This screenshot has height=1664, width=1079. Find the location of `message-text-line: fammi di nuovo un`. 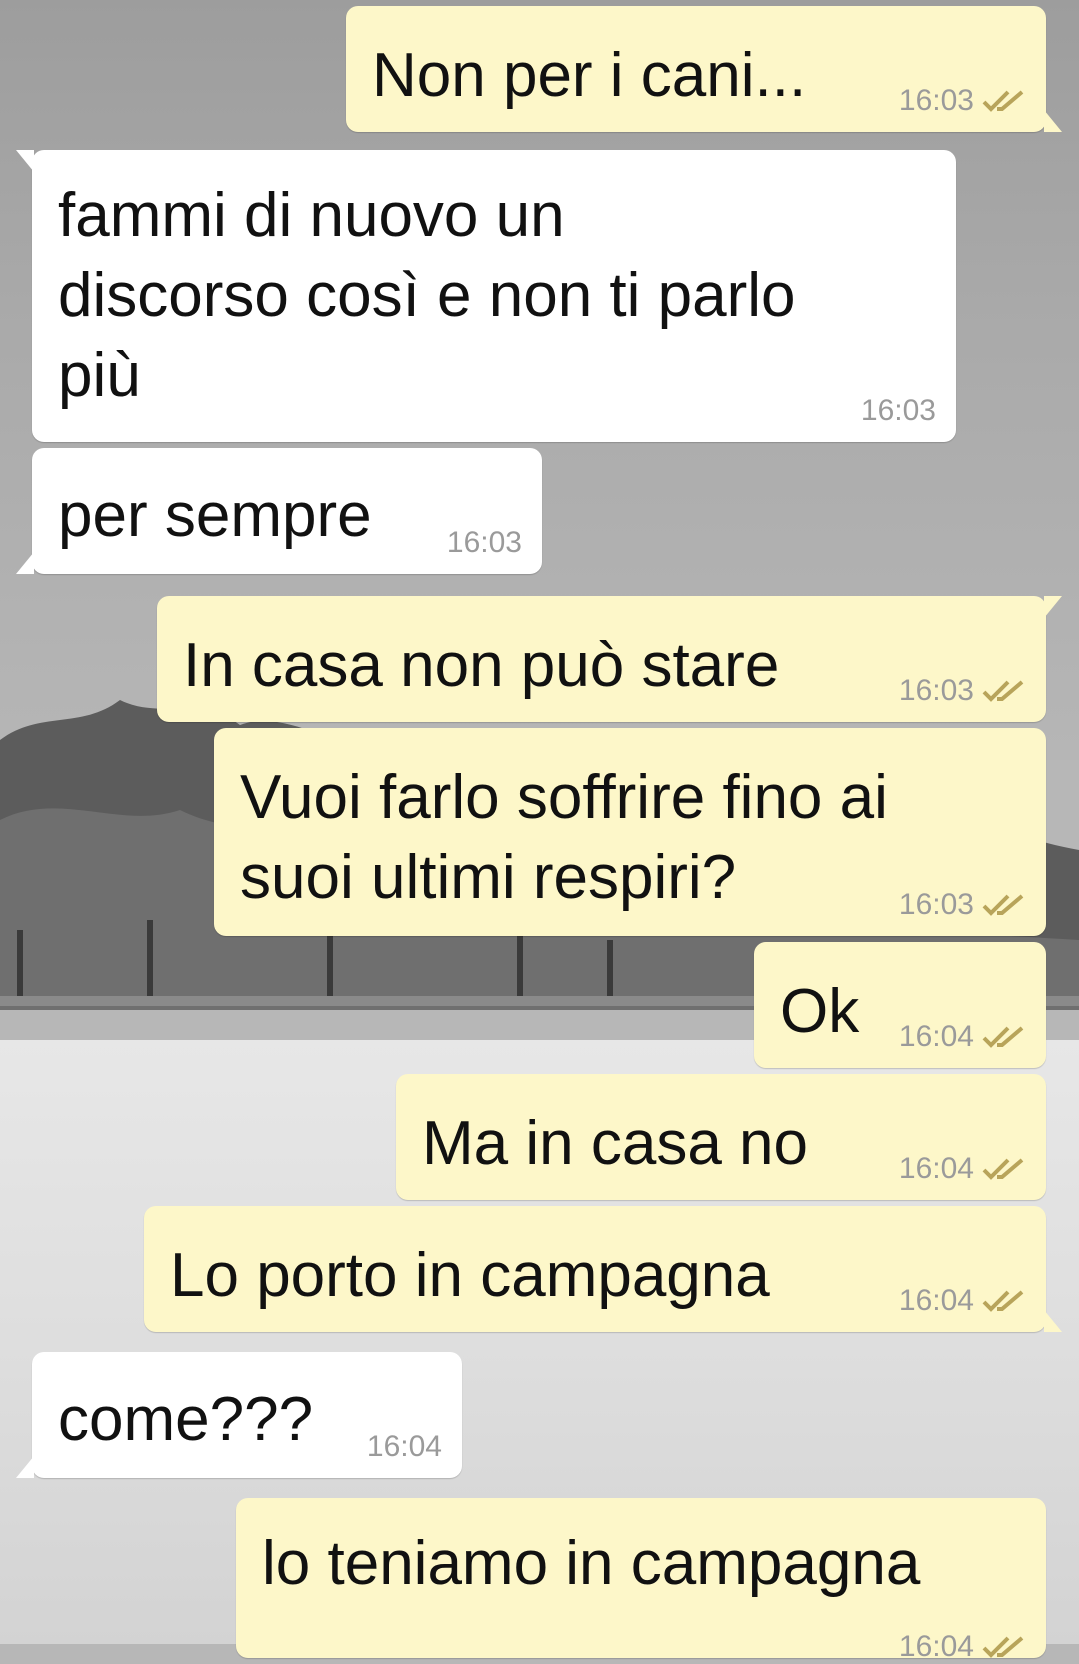

message-text-line: fammi di nuovo un is located at coordinates (311, 215).